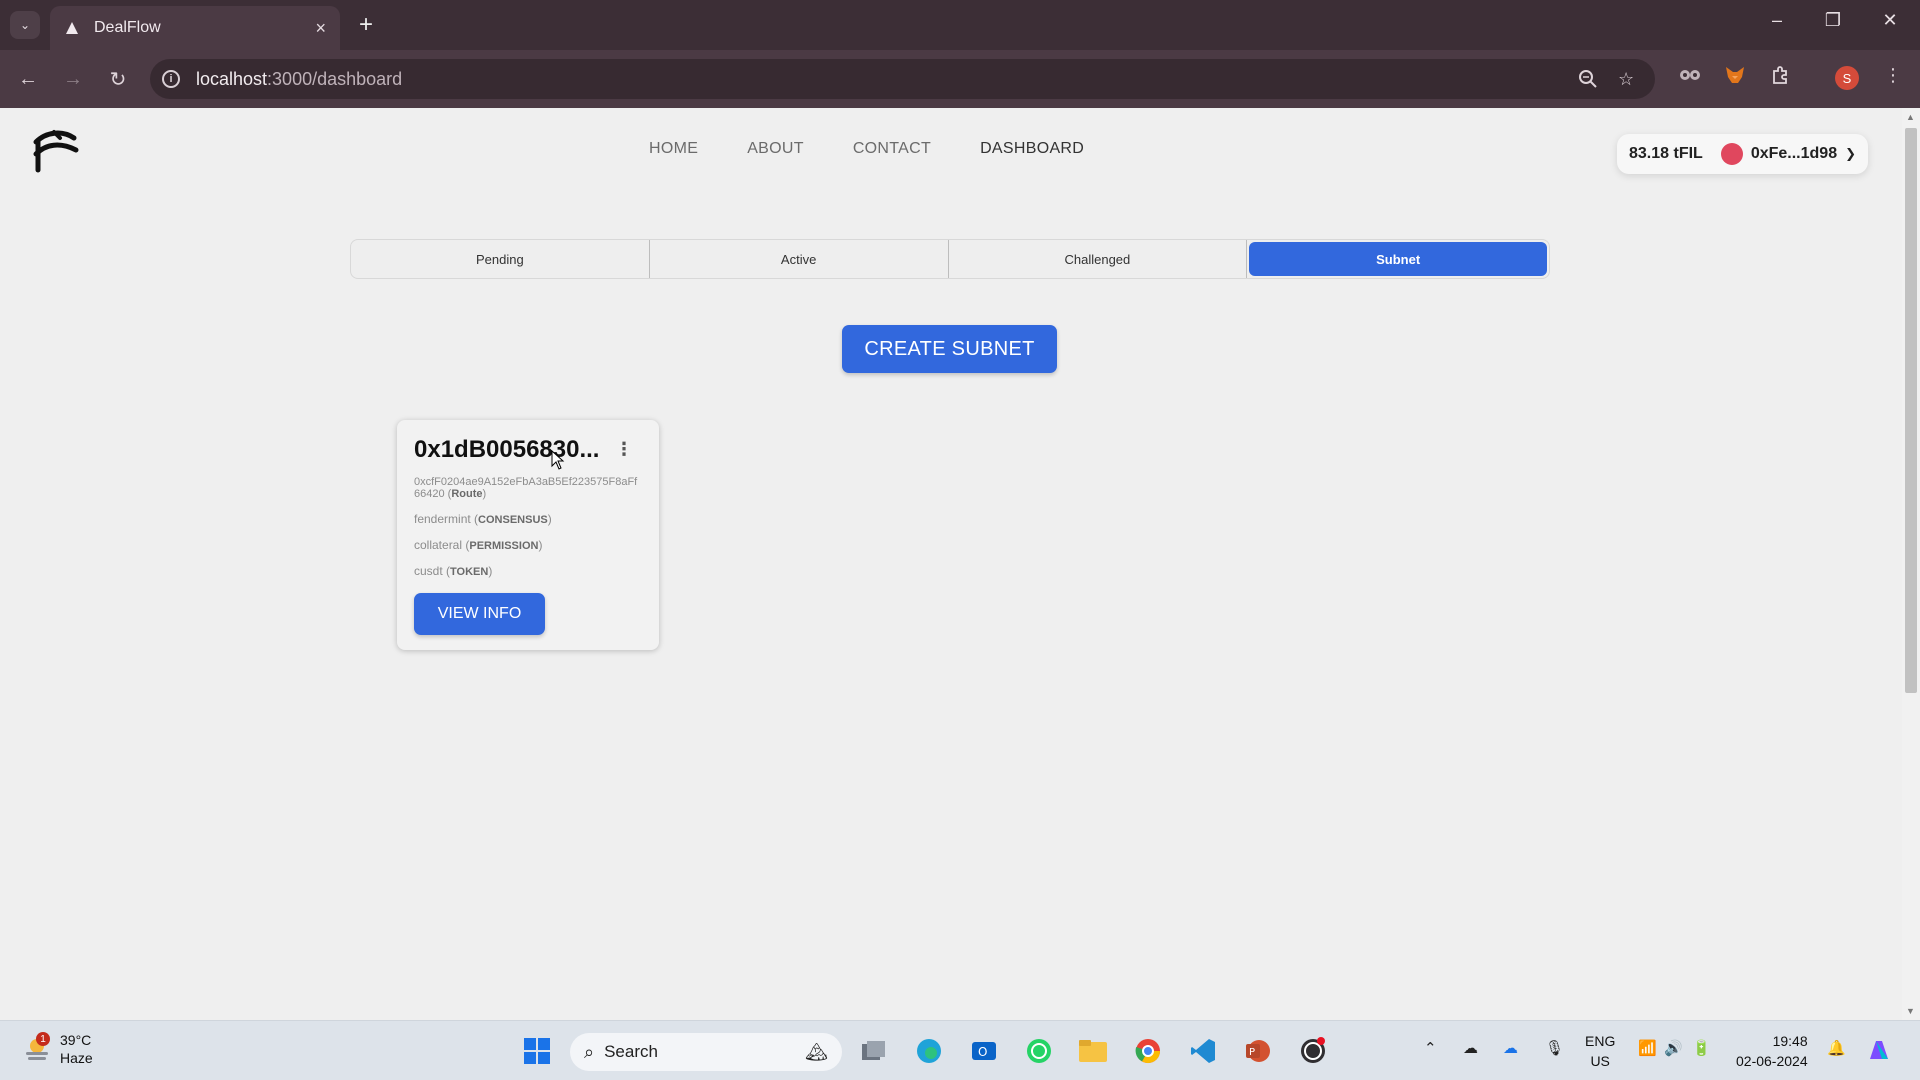  Describe the element at coordinates (1510, 1048) in the screenshot. I see `onedrive-business-icon: ☁` at that location.